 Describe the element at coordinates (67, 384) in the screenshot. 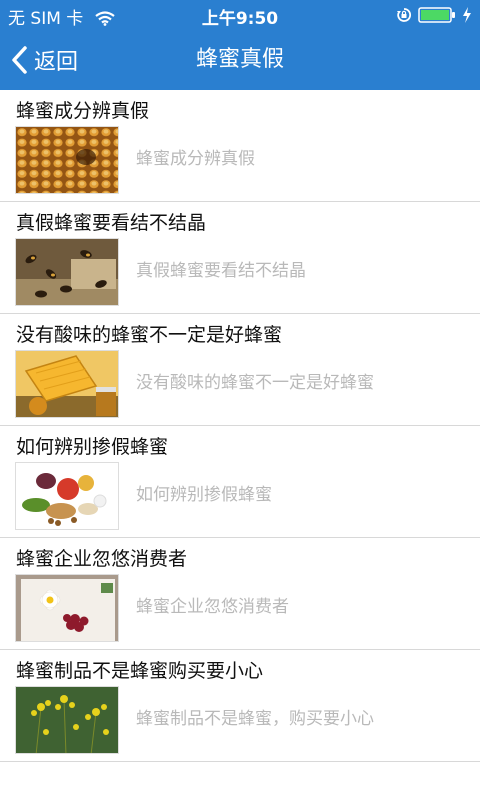

I see `honeycomb-and-jar-thumbnail` at that location.